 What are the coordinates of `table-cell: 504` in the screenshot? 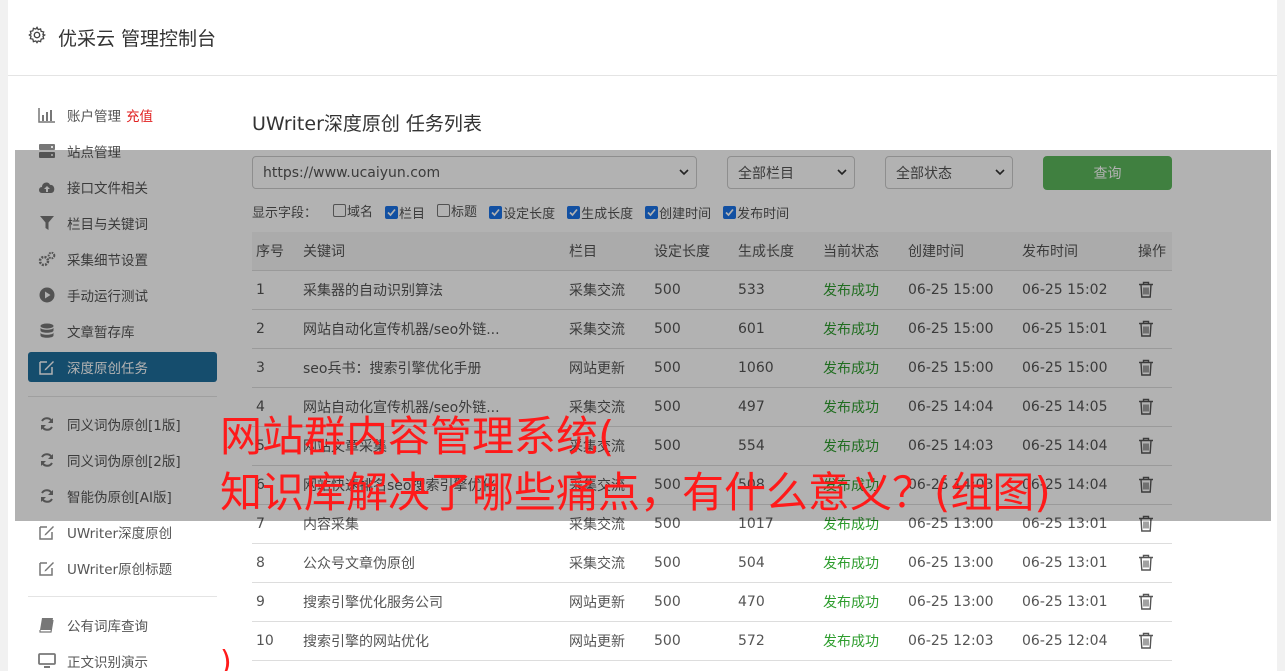 It's located at (776, 563).